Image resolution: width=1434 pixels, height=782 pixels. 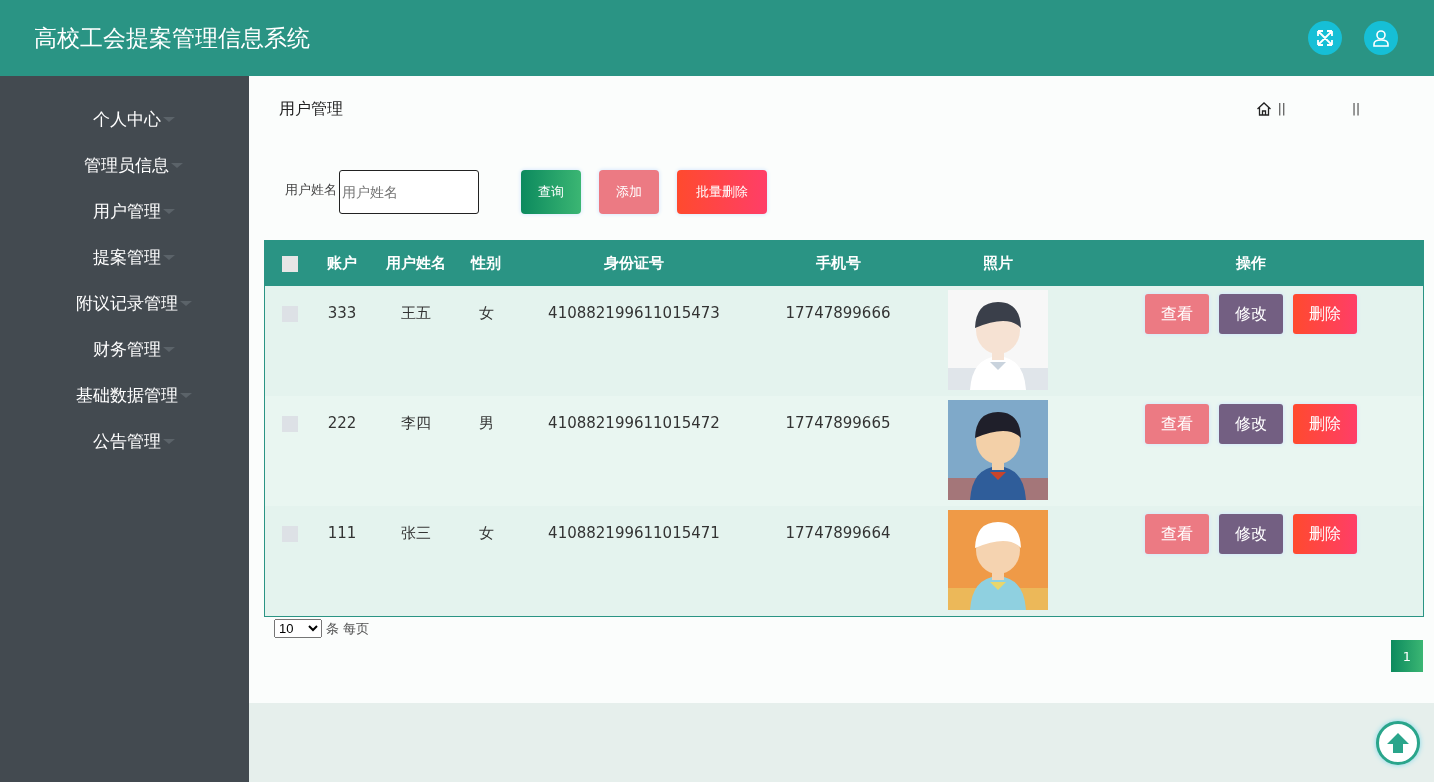 I want to click on table-cell-text: 王五, so click(x=416, y=313).